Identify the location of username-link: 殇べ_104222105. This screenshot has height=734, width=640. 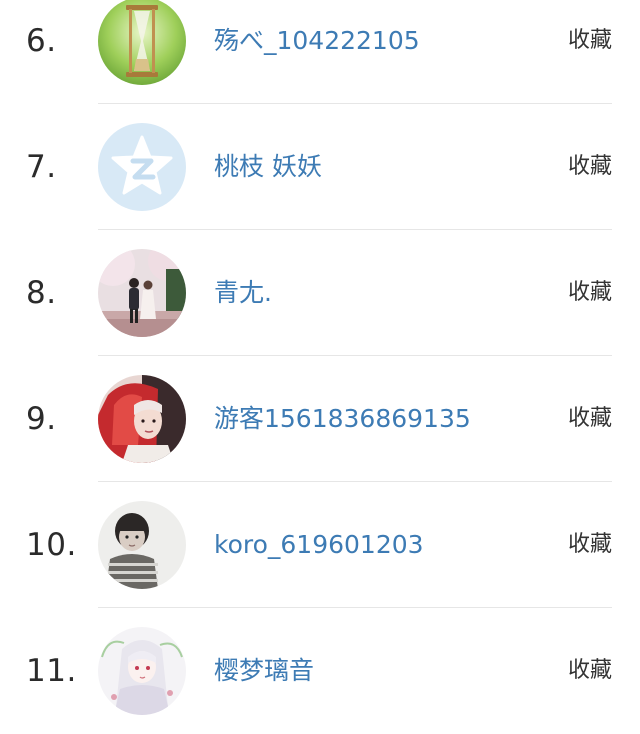
(317, 52).